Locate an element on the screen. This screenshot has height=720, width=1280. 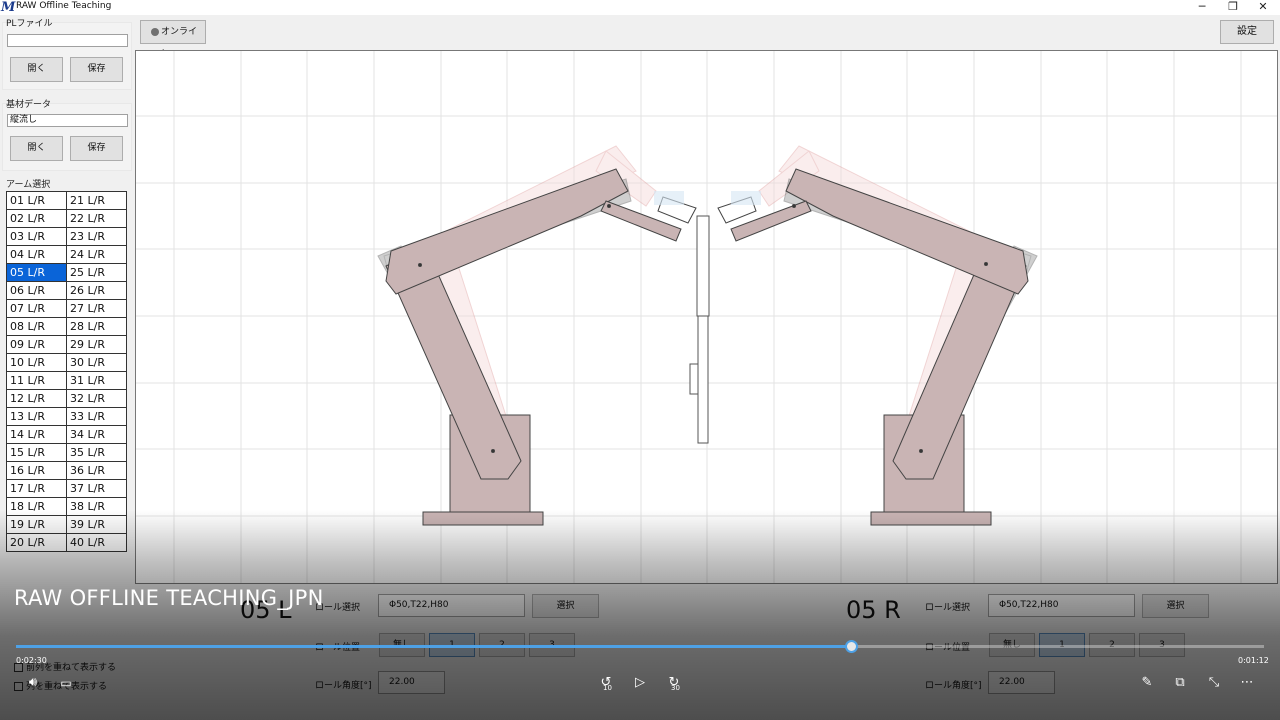
progress-fill is located at coordinates (434, 646).